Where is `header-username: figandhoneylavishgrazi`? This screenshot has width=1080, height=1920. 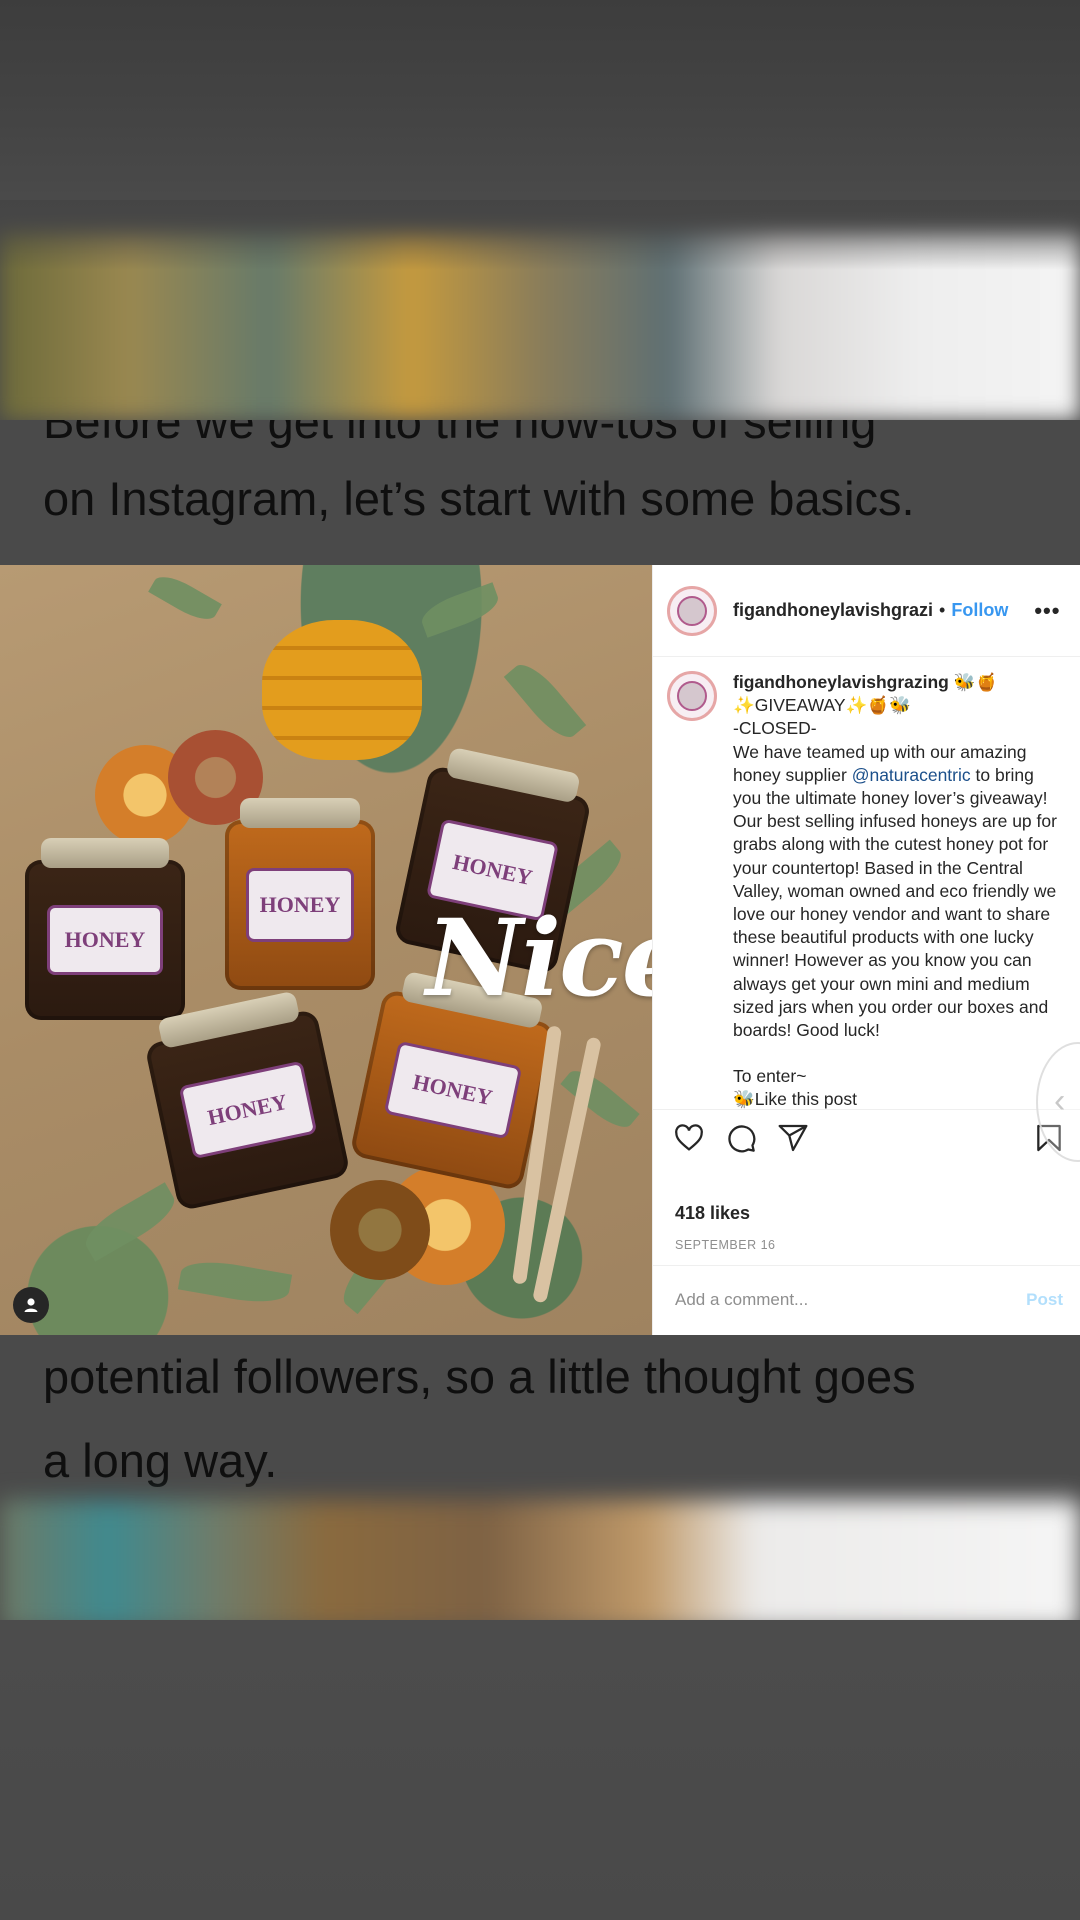 header-username: figandhoneylavishgrazi is located at coordinates (833, 610).